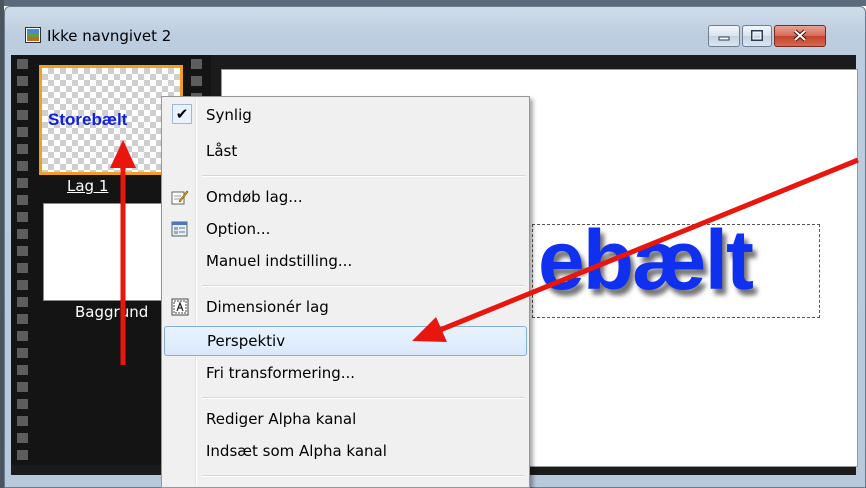 This screenshot has height=488, width=866. What do you see at coordinates (109, 36) in the screenshot?
I see `window-title: Ikke navngivet 2` at bounding box center [109, 36].